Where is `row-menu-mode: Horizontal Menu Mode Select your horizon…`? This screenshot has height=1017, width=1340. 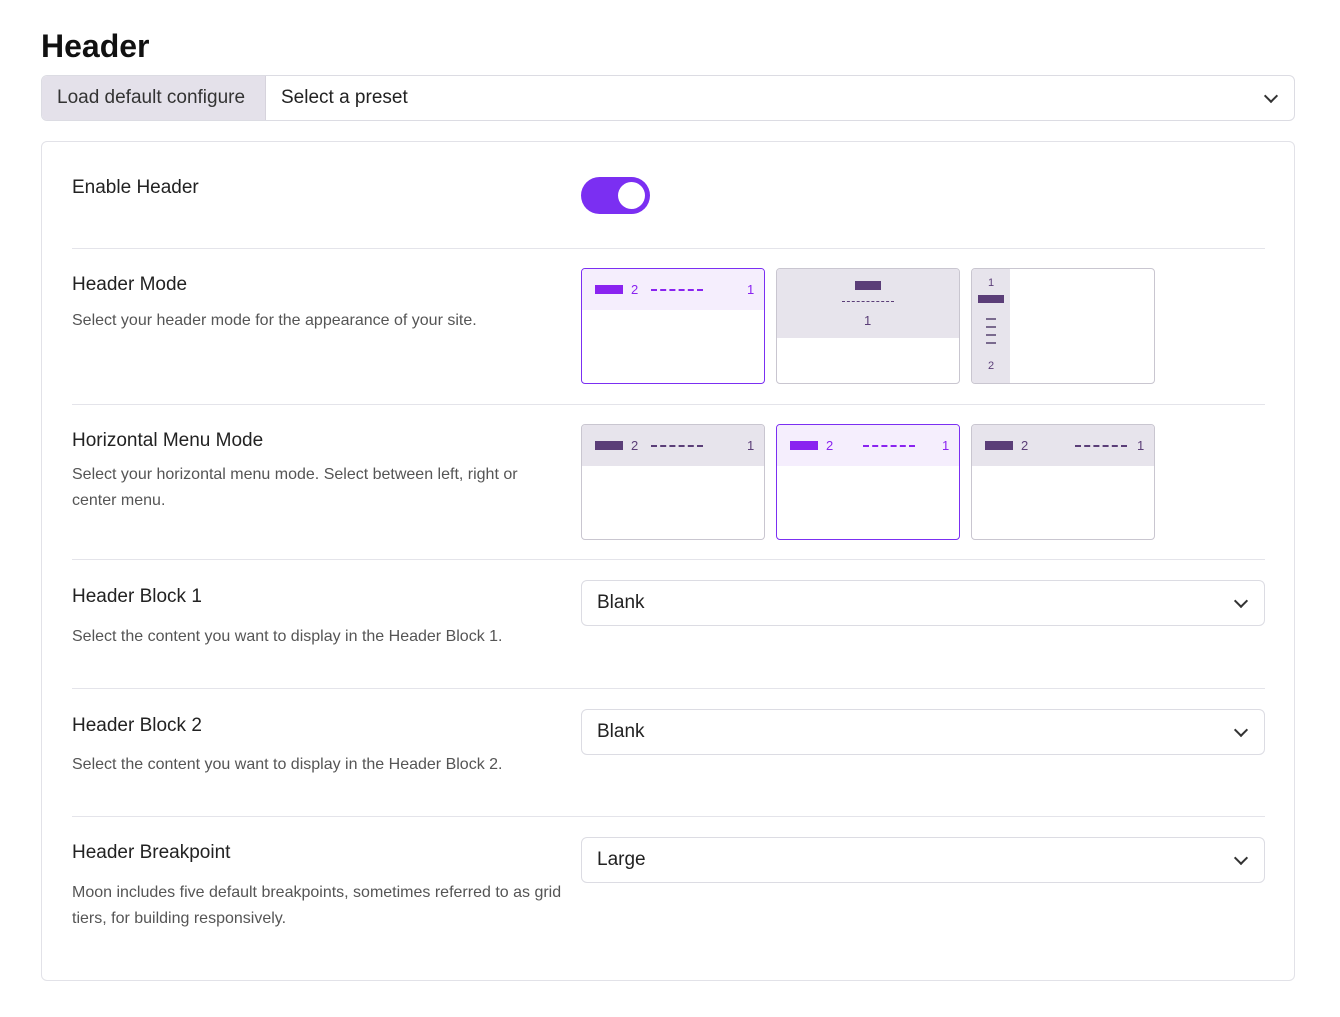 row-menu-mode: Horizontal Menu Mode Select your horizon… is located at coordinates (668, 482).